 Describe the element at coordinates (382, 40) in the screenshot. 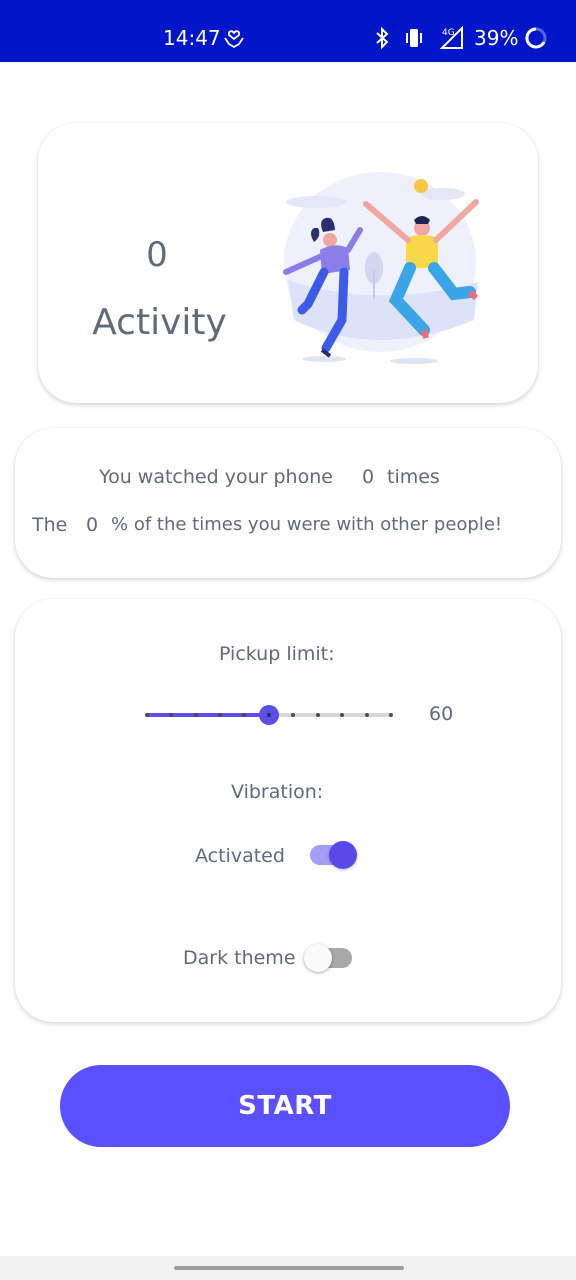

I see `bluetooth-icon` at that location.